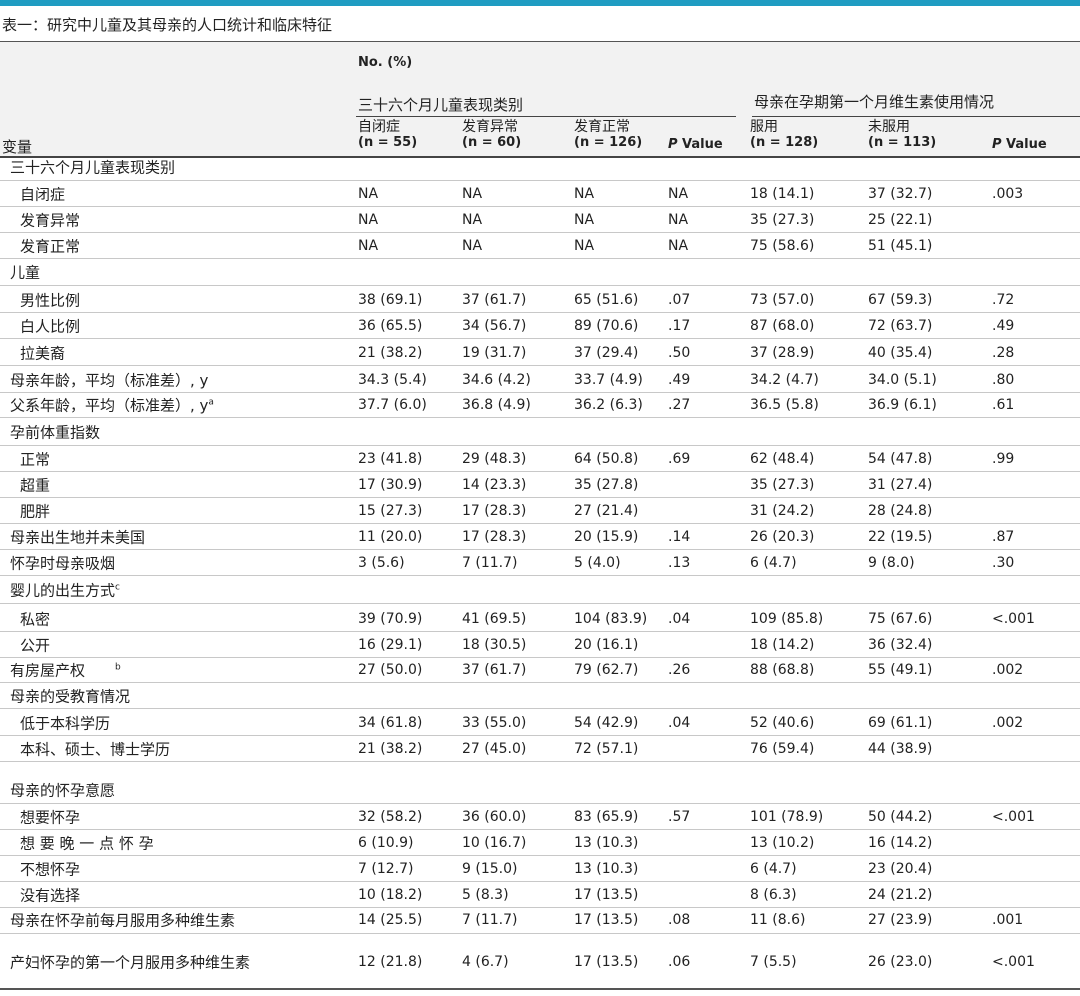 This screenshot has height=996, width=1080. I want to click on row-label: 儿童, so click(25, 272).